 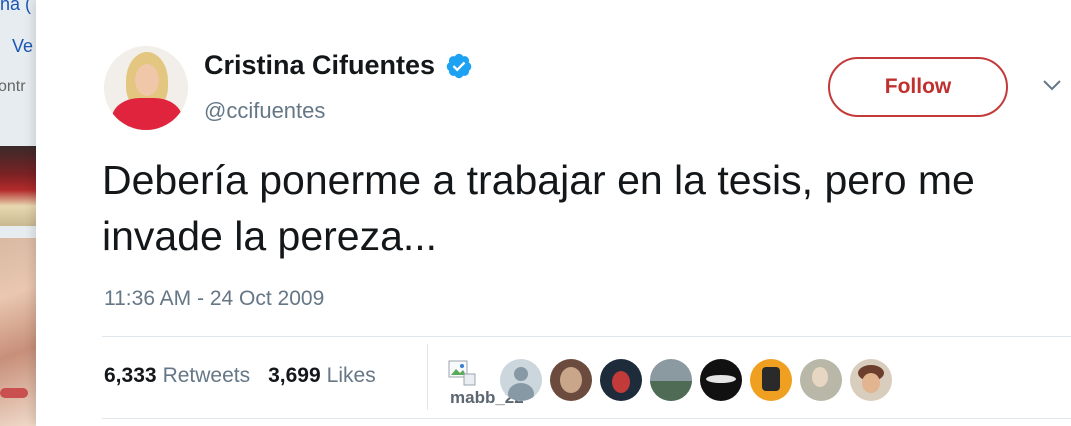 I want to click on tweet-timestamp: 11:36 AM - 24 Oct 2009, so click(x=214, y=299).